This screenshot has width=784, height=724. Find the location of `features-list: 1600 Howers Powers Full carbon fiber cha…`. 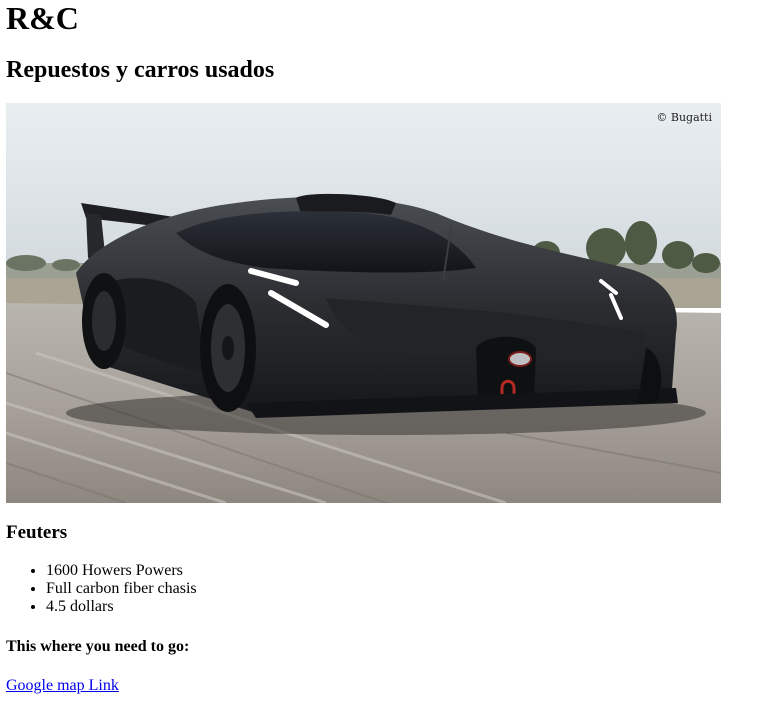

features-list: 1600 Howers Powers Full carbon fiber cha… is located at coordinates (101, 589).